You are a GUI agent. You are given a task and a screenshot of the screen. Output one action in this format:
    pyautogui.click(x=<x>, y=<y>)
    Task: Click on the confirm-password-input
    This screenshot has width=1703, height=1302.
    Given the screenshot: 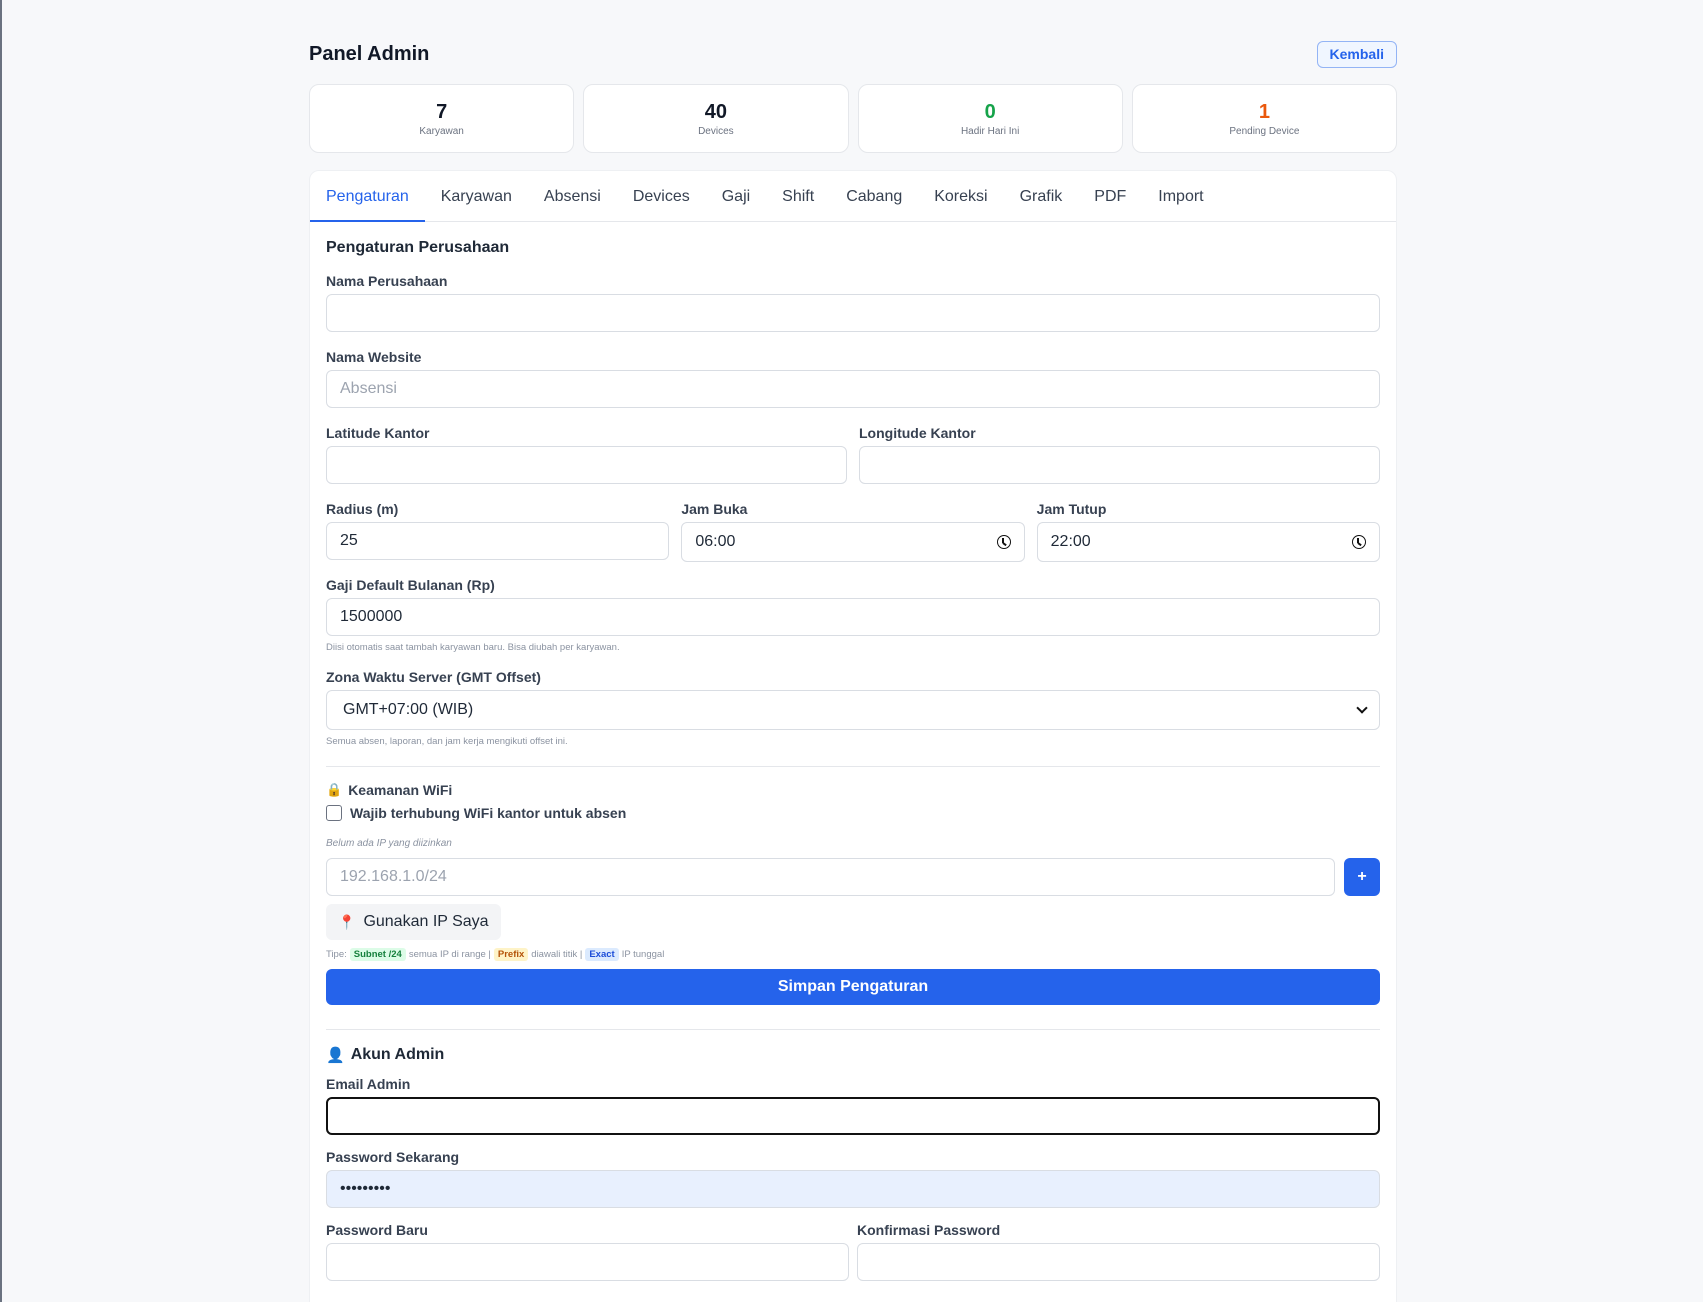 What is the action you would take?
    pyautogui.click(x=1118, y=1262)
    